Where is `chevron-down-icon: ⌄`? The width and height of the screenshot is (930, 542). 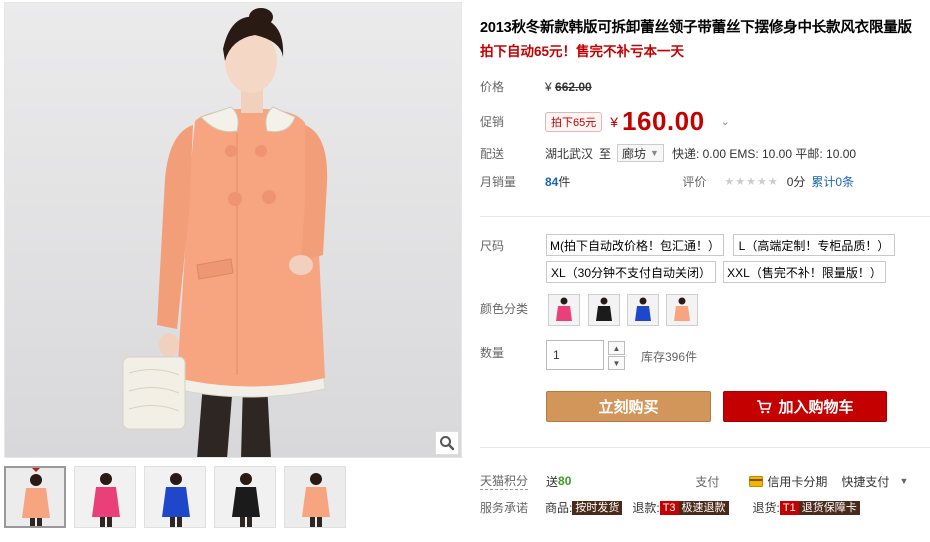 chevron-down-icon: ⌄ is located at coordinates (725, 121).